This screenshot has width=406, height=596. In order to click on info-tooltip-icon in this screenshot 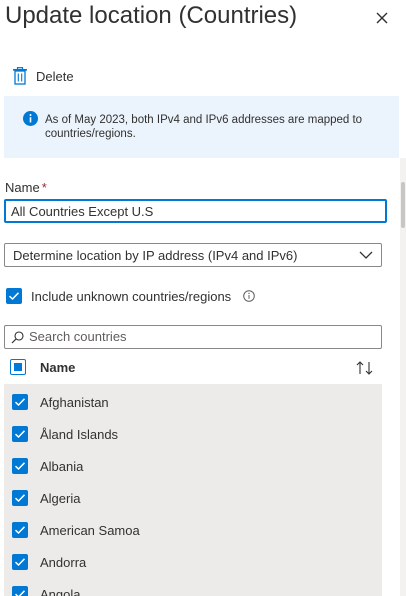, I will do `click(249, 296)`.